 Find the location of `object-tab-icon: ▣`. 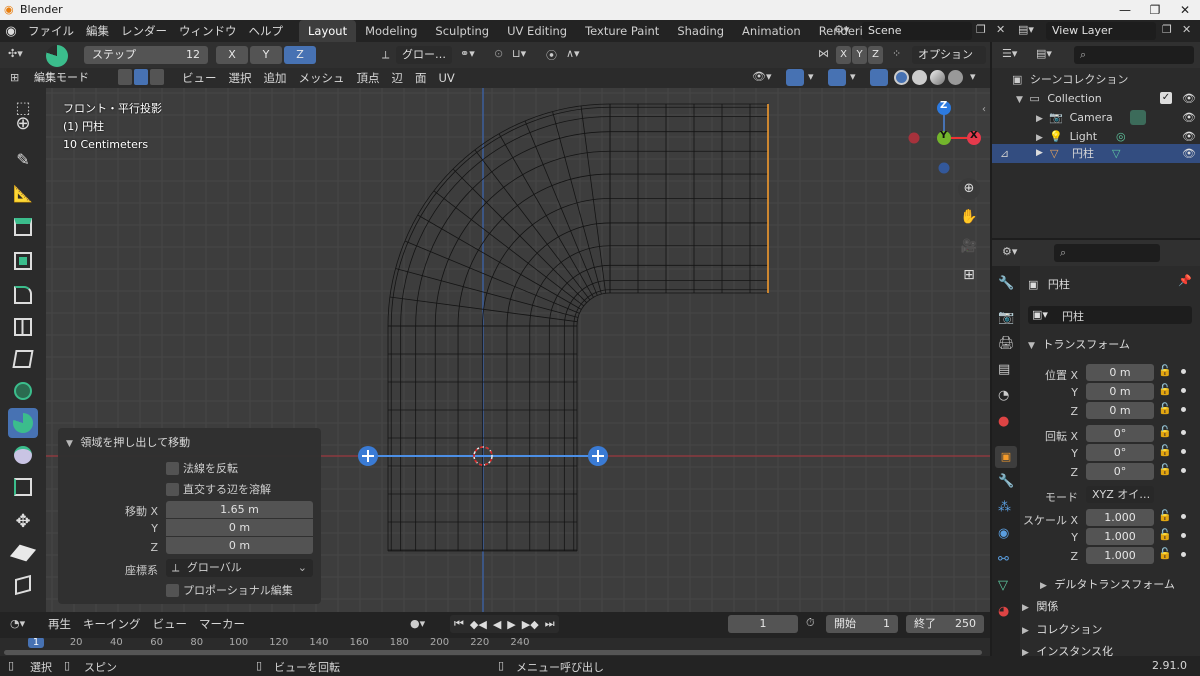

object-tab-icon: ▣ is located at coordinates (1006, 457).